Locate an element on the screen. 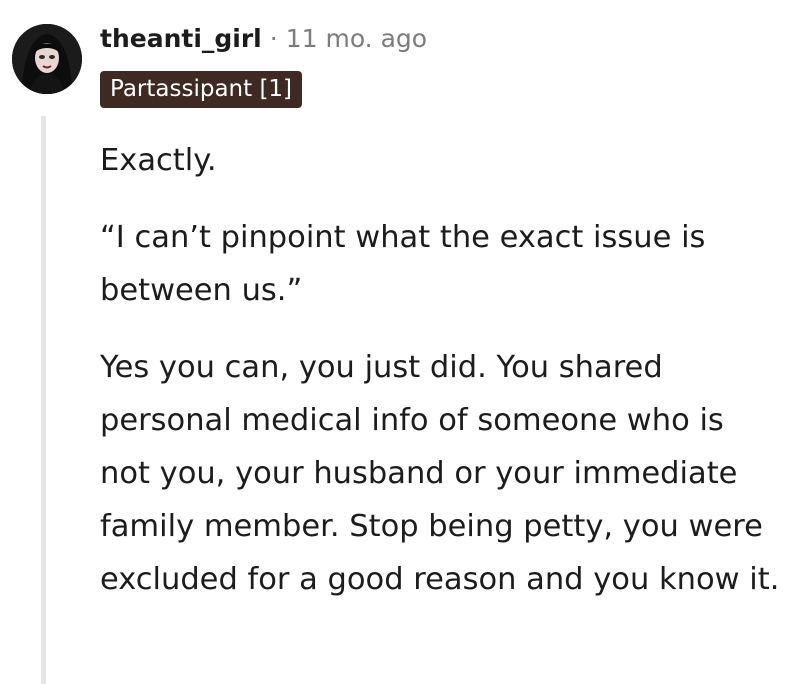 The image size is (796, 684). comment-paragraph: Exactly. is located at coordinates (158, 160).